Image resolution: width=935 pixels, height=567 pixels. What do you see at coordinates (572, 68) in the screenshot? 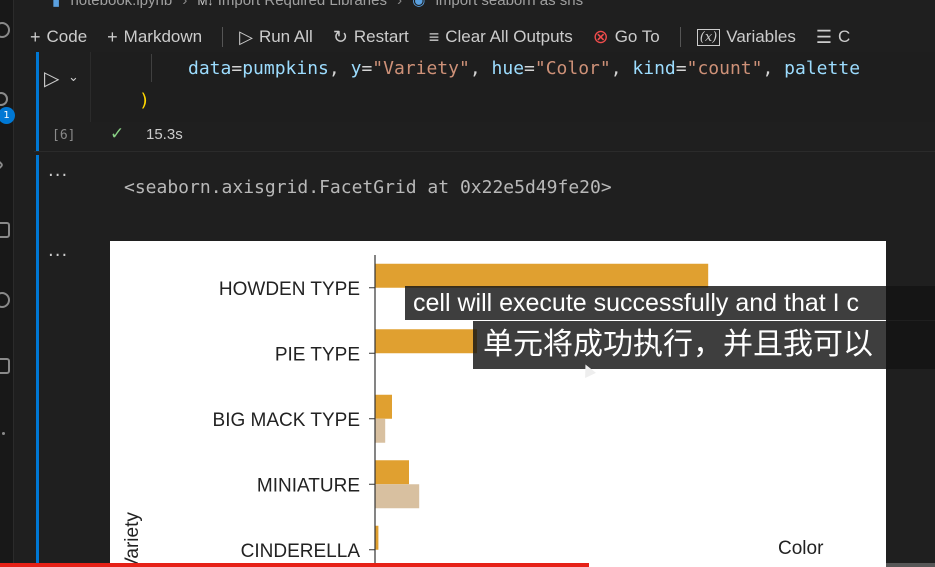
I see `code-token: "Color"` at bounding box center [572, 68].